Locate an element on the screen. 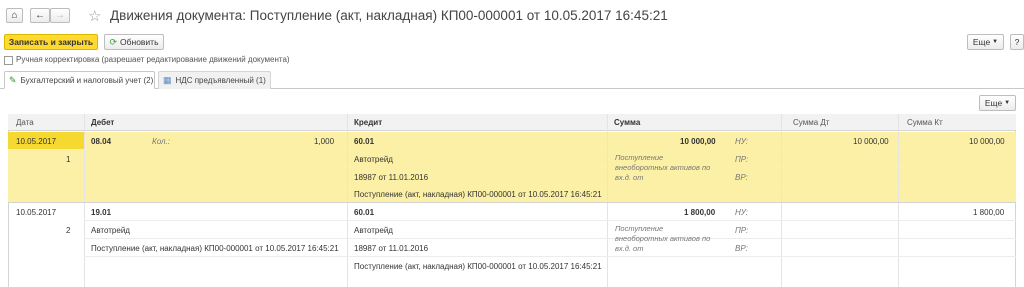  tab-vat: ▦ НДС предъявленный (1) is located at coordinates (214, 80).